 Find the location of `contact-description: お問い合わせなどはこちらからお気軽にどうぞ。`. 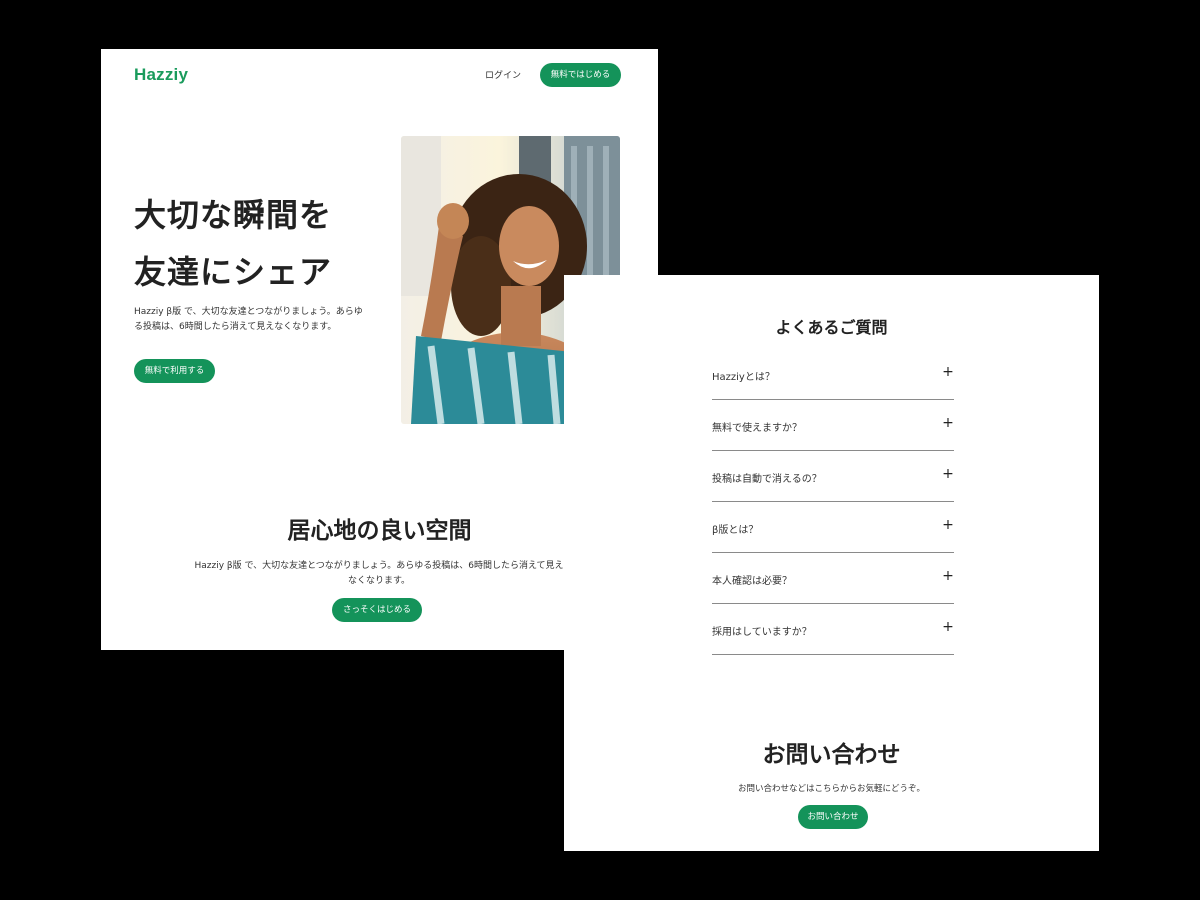

contact-description: お問い合わせなどはこちらからお気軽にどうぞ。 is located at coordinates (831, 789).